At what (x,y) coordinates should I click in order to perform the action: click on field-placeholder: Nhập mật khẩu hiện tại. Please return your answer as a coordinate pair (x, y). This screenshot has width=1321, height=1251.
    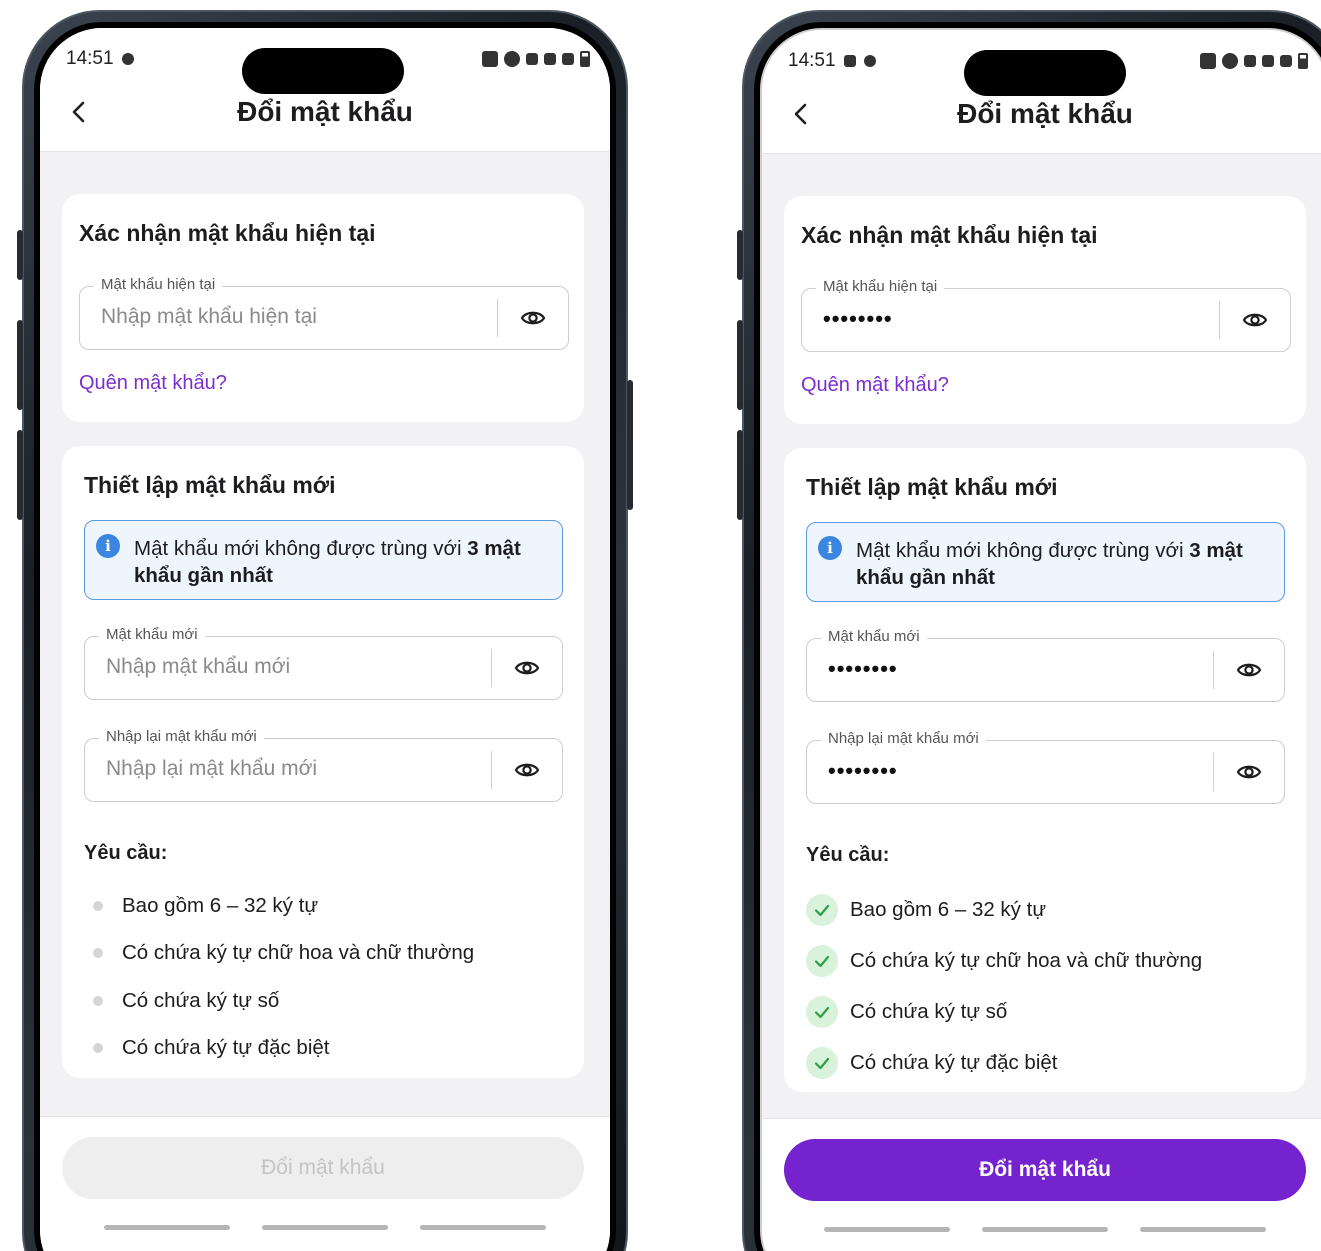
    Looking at the image, I should click on (209, 316).